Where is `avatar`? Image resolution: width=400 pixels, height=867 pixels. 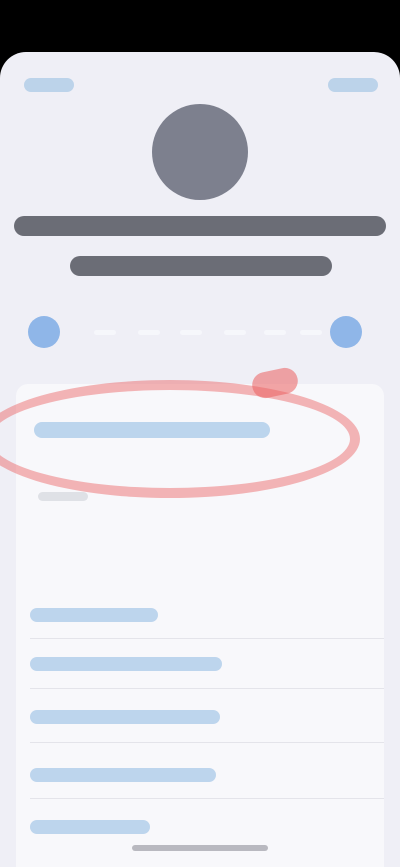
avatar is located at coordinates (200, 152).